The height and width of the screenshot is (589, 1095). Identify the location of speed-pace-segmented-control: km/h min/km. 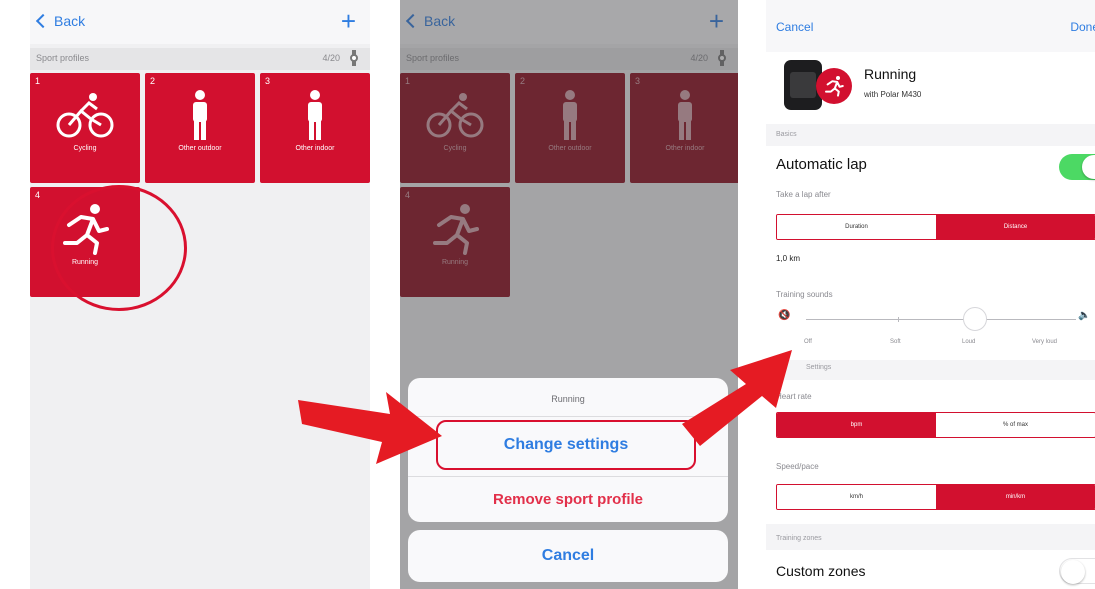
(935, 497).